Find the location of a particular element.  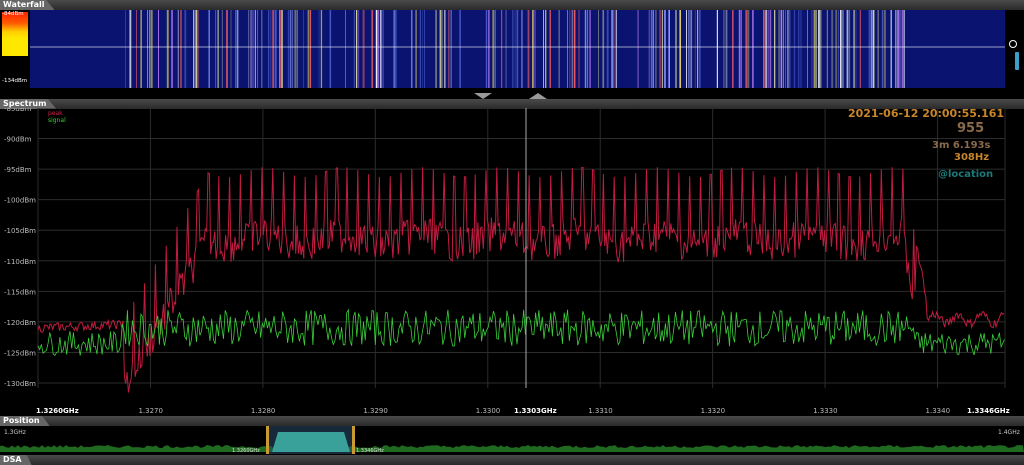

waterfall-color-scale is located at coordinates (15, 34).